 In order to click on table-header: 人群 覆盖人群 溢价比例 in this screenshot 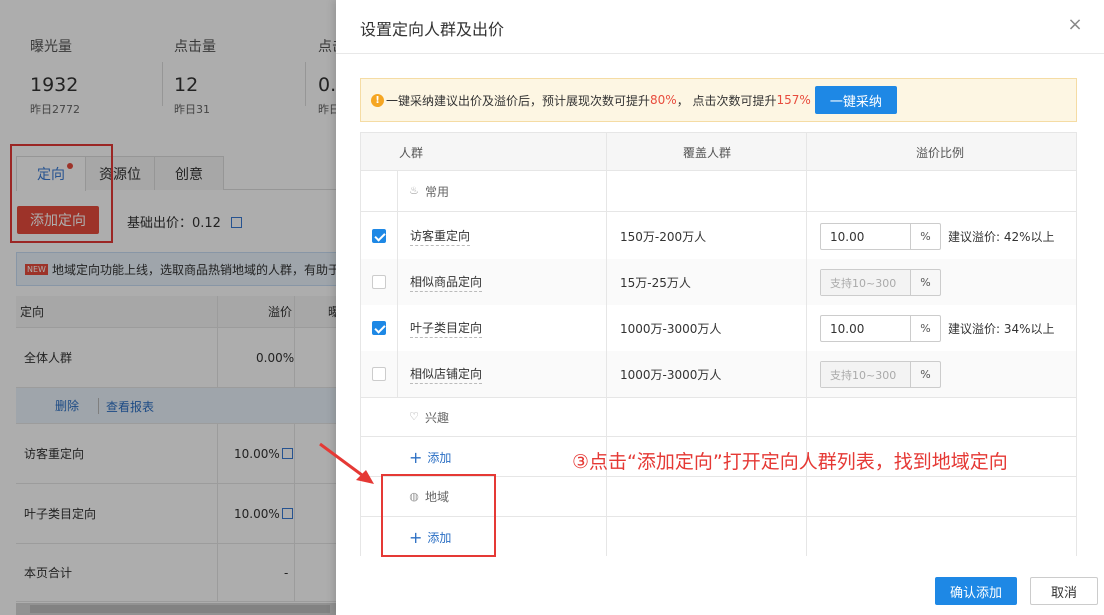, I will do `click(718, 152)`.